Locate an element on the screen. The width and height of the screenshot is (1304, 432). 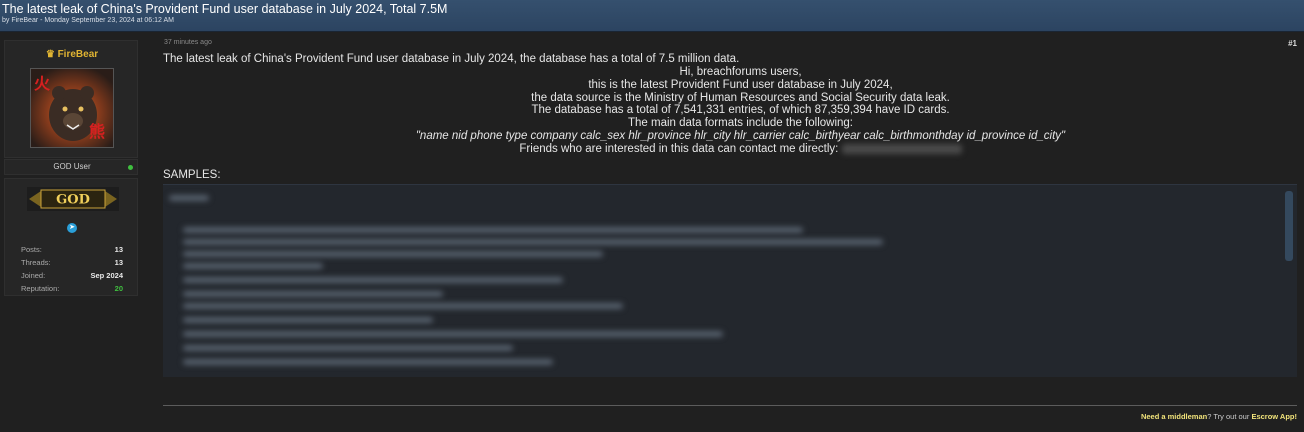
rank-label: GOD User is located at coordinates (72, 166).